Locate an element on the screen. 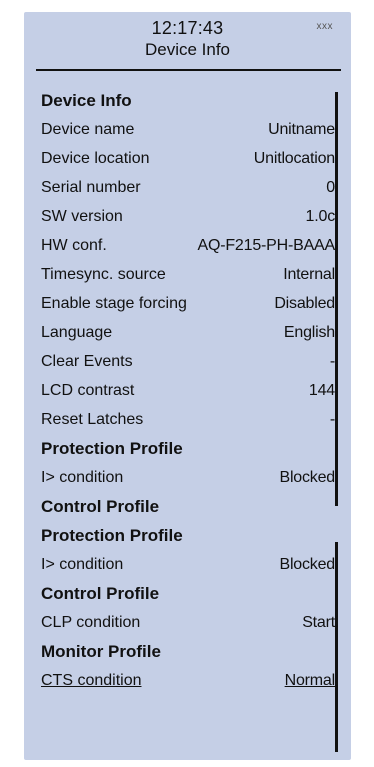 The height and width of the screenshot is (767, 374). menu-item: Reset Latches - is located at coordinates (188, 419).